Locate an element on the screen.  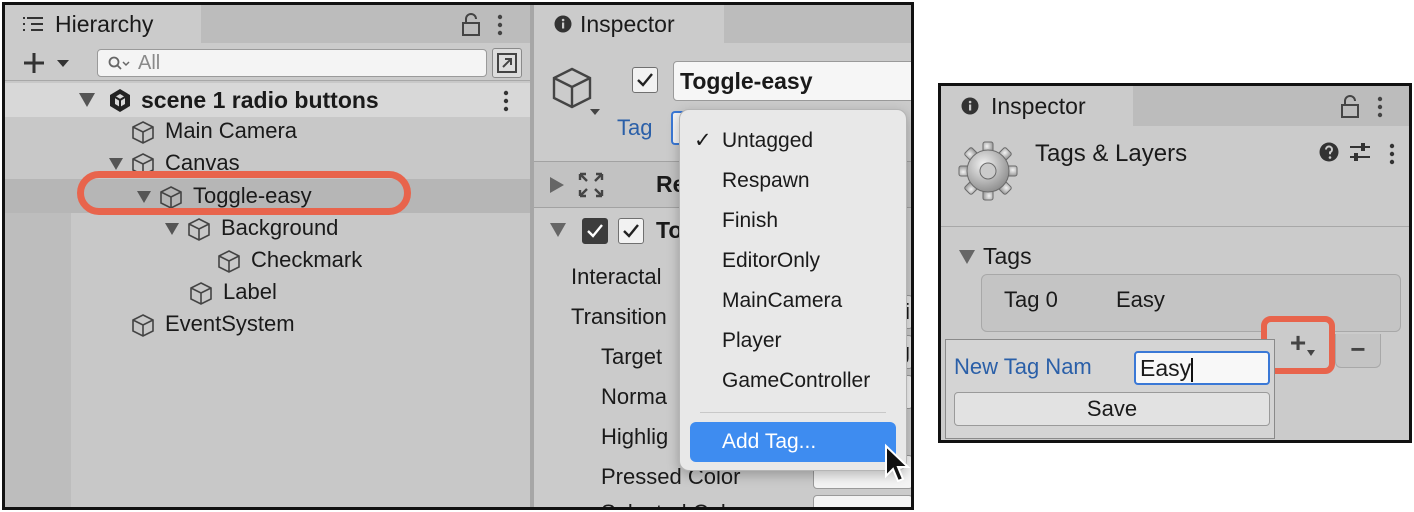
menu-item-label: Untagged is located at coordinates (768, 140).